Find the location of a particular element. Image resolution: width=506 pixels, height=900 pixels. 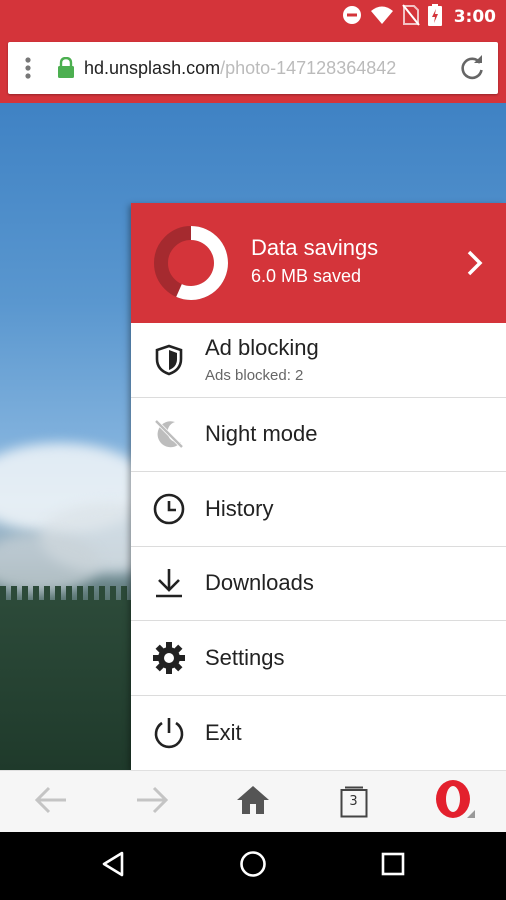

triangle-back-icon is located at coordinates (113, 866).